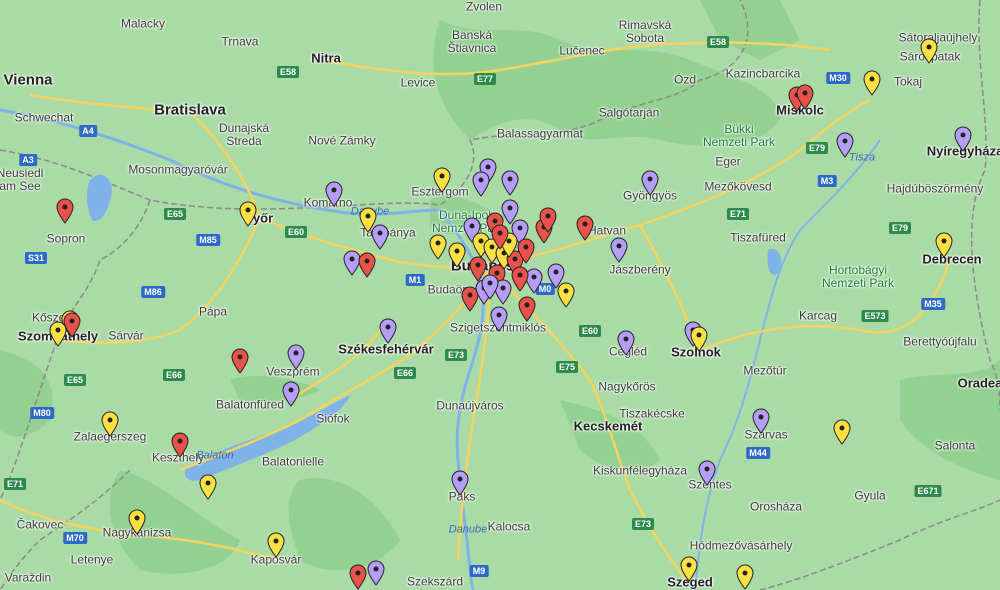  What do you see at coordinates (928, 491) in the screenshot?
I see `road-shield-e671: E671` at bounding box center [928, 491].